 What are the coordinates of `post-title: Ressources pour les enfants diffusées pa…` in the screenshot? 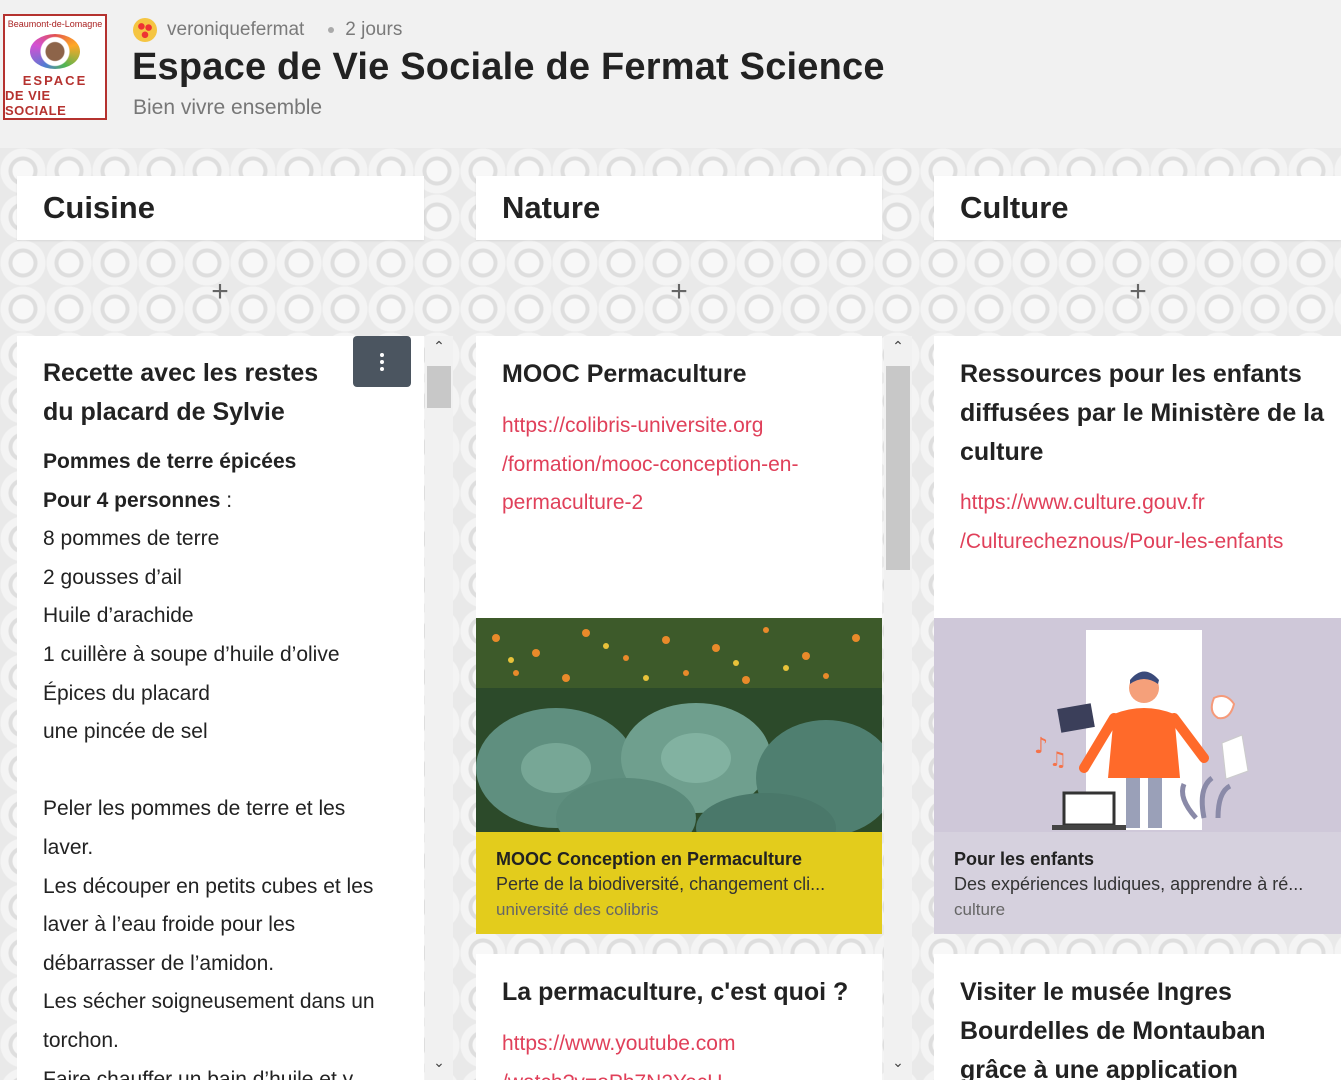 It's located at (1147, 413).